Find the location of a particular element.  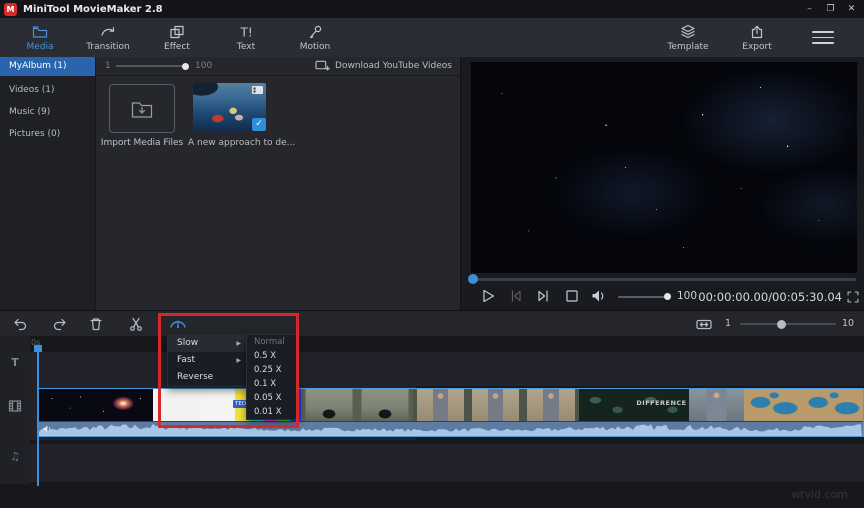

transition-icon is located at coordinates (108, 31).